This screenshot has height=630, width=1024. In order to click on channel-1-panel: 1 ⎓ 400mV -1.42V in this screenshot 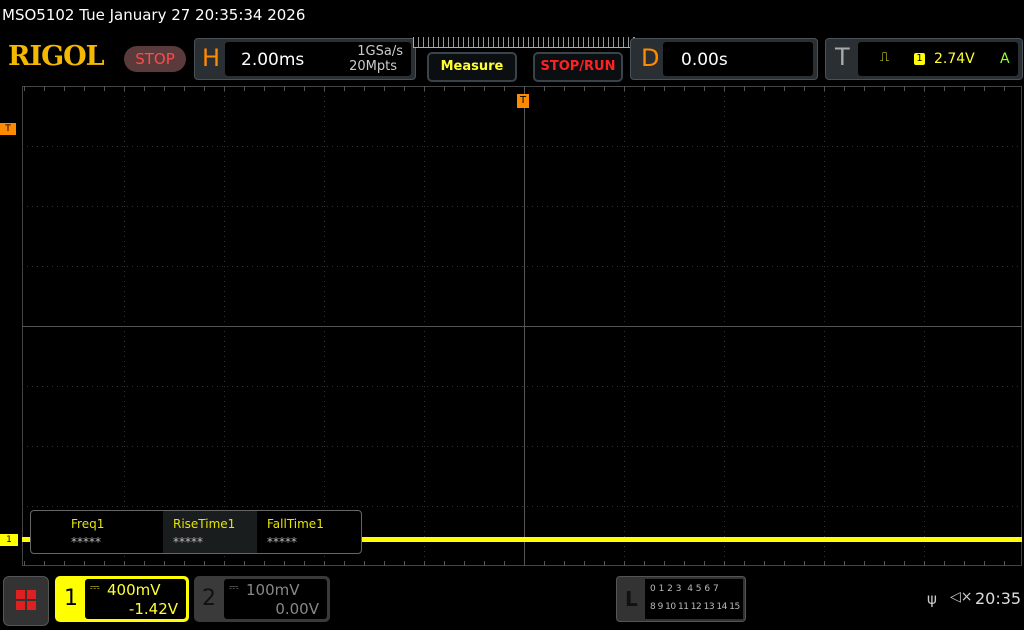, I will do `click(122, 599)`.